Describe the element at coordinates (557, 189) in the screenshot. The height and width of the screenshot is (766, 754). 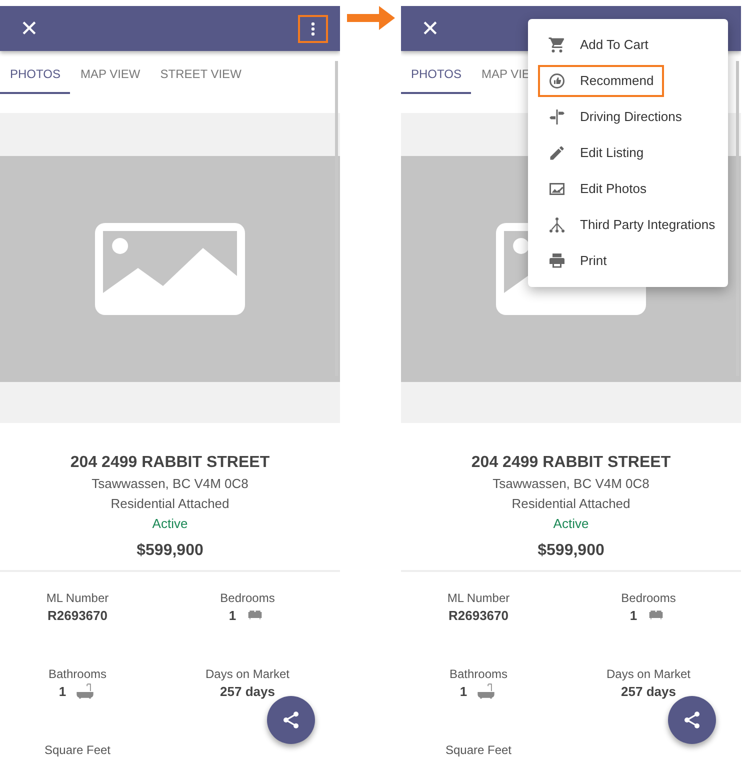
I see `edit-photo-icon` at that location.